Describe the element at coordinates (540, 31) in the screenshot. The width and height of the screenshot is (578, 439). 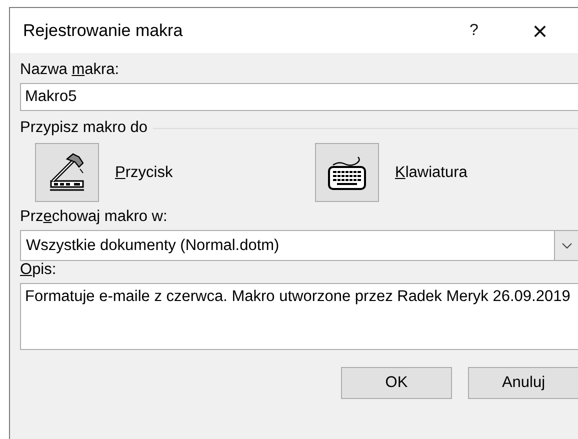
I see `close-button: ×` at that location.